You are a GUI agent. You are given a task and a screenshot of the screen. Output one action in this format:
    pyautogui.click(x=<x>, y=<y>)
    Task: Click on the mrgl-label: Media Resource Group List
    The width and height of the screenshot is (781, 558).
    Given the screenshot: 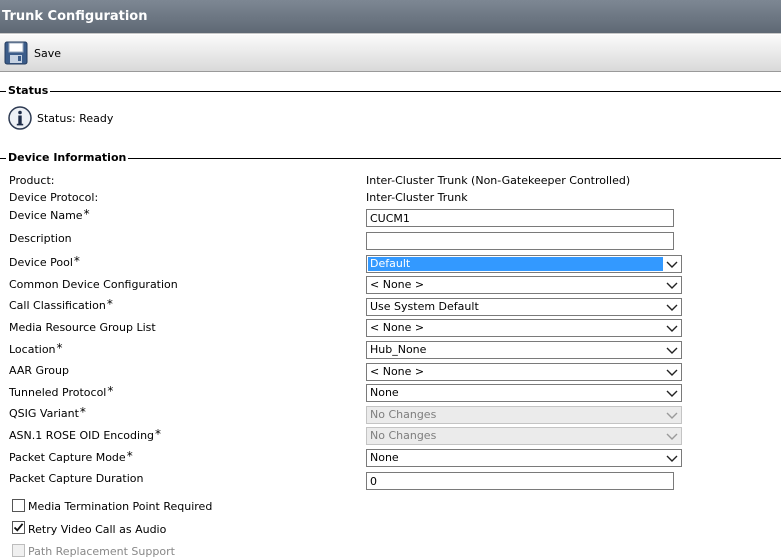 What is the action you would take?
    pyautogui.click(x=82, y=327)
    